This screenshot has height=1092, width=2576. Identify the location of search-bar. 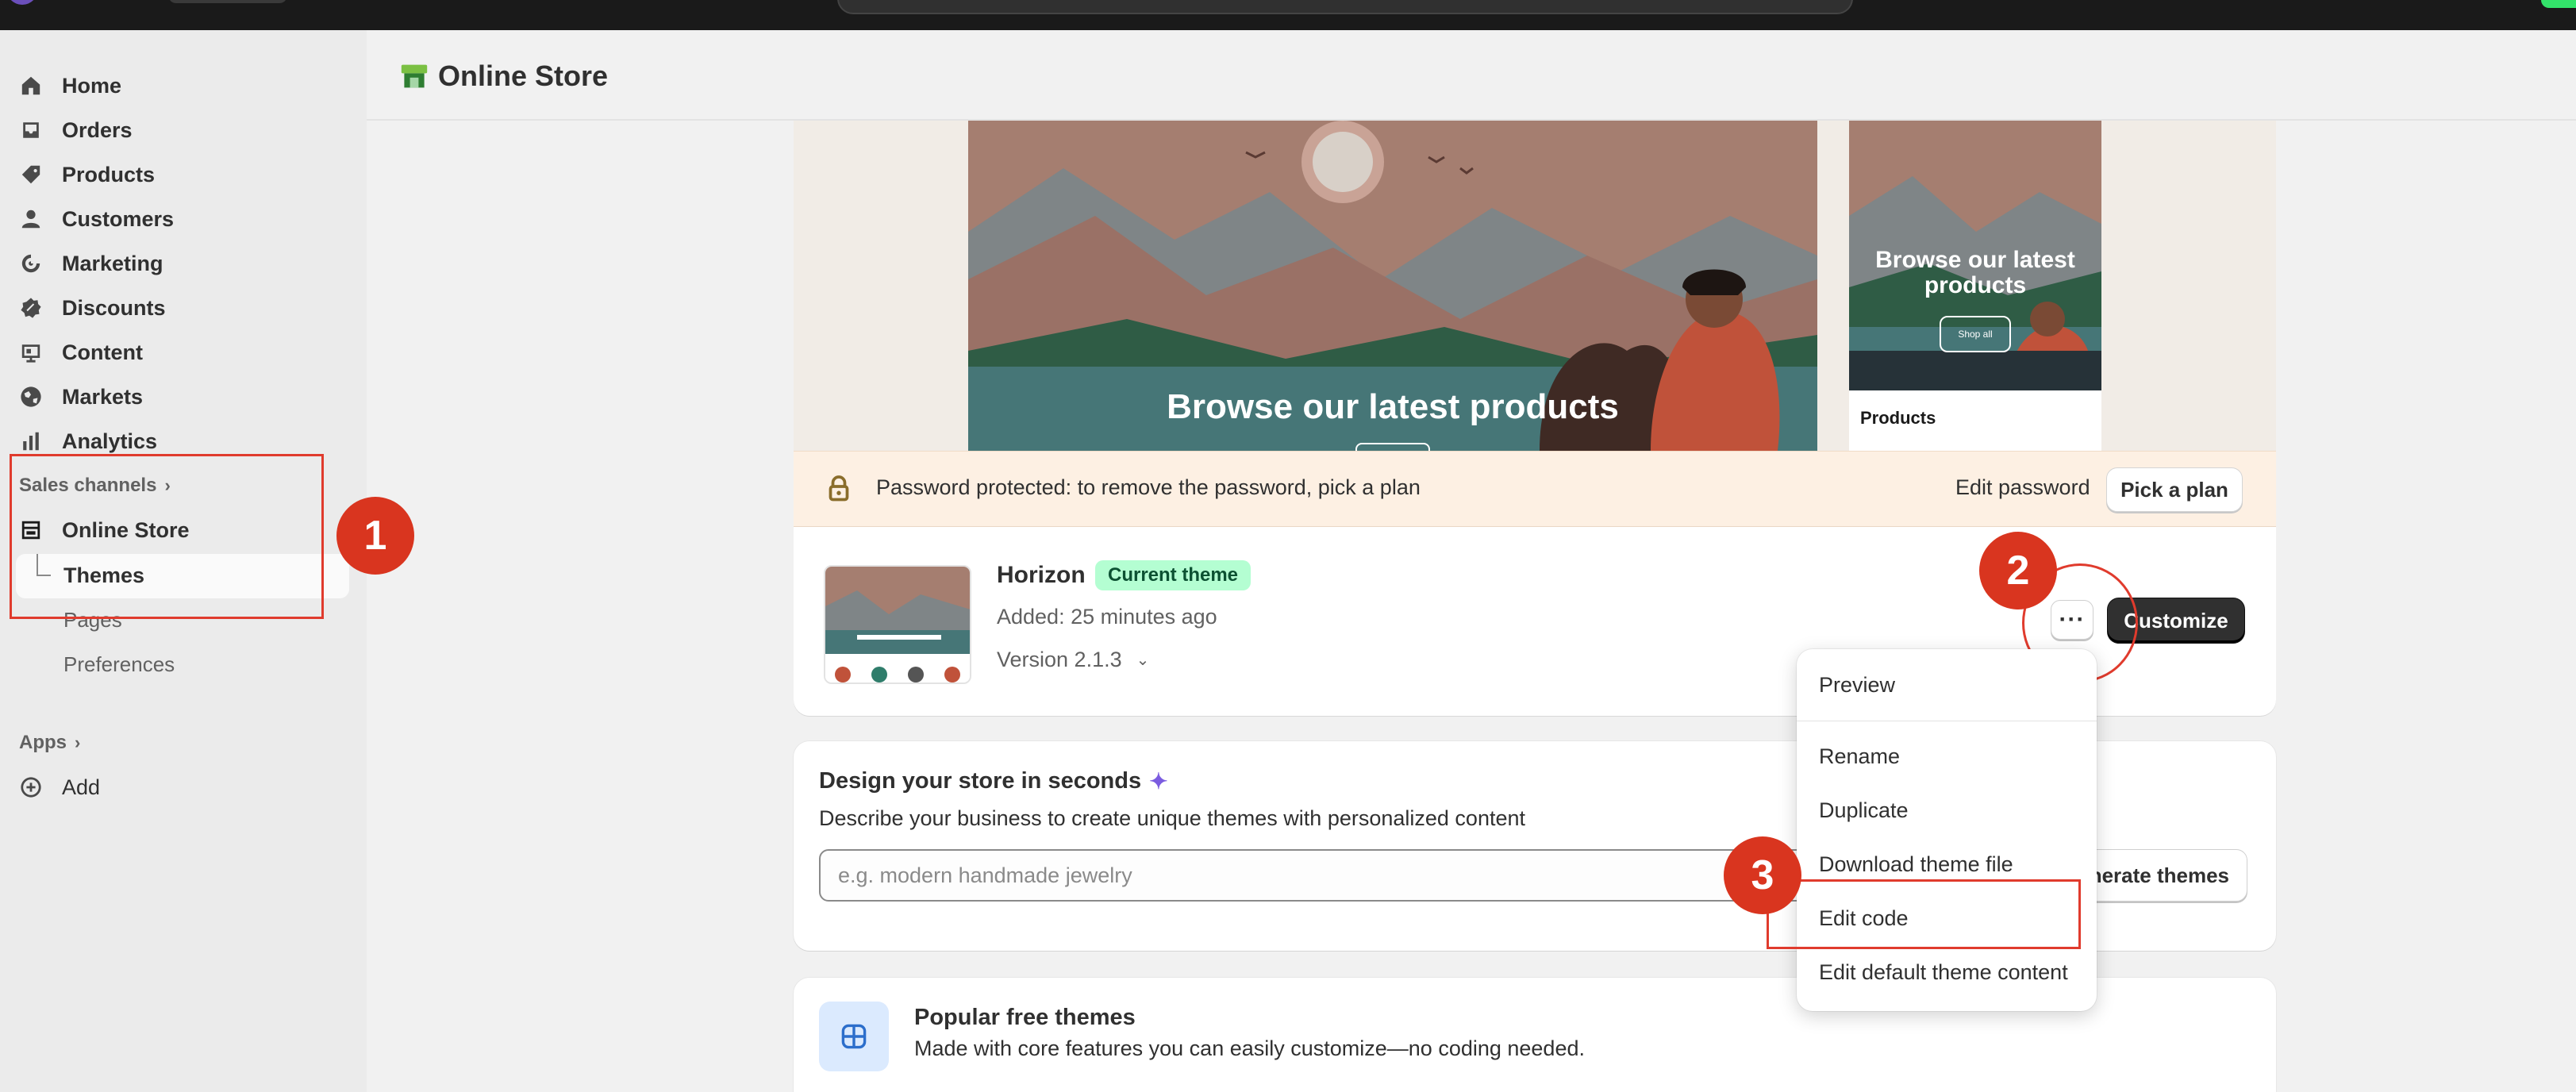
(1345, 7).